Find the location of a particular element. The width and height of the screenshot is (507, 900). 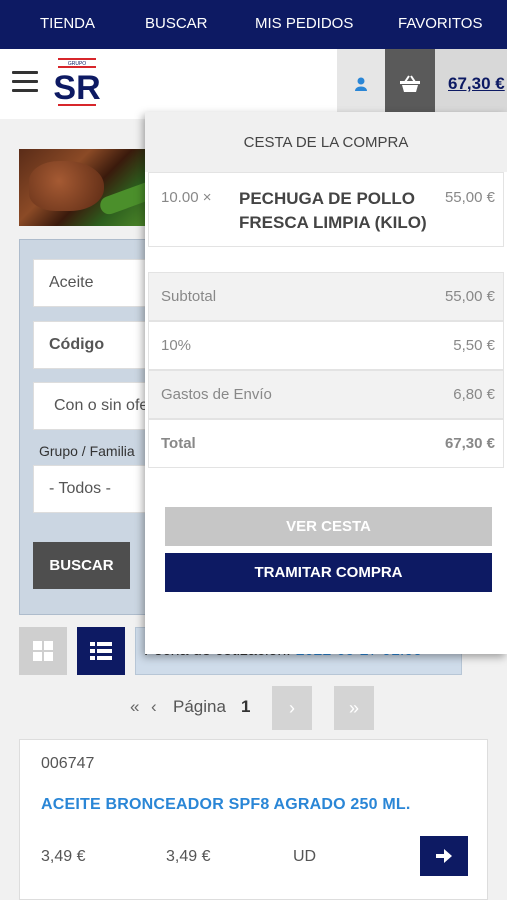

top-nav: TIENDA BUSCAR MIS PEDIDOS FAVORITOS is located at coordinates (253, 24).